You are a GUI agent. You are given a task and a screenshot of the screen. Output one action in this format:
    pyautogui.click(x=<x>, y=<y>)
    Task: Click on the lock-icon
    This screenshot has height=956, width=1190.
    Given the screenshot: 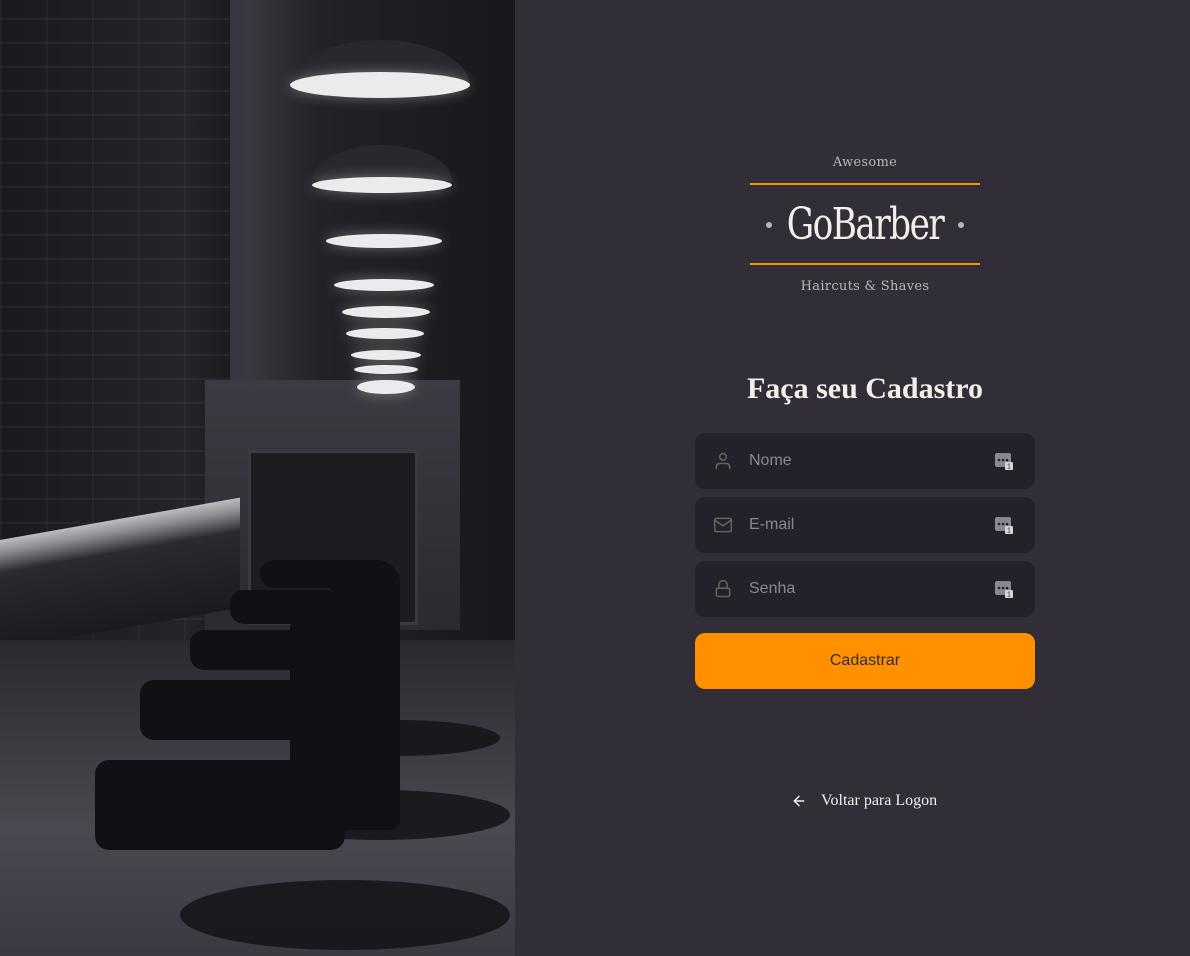 What is the action you would take?
    pyautogui.click(x=723, y=588)
    